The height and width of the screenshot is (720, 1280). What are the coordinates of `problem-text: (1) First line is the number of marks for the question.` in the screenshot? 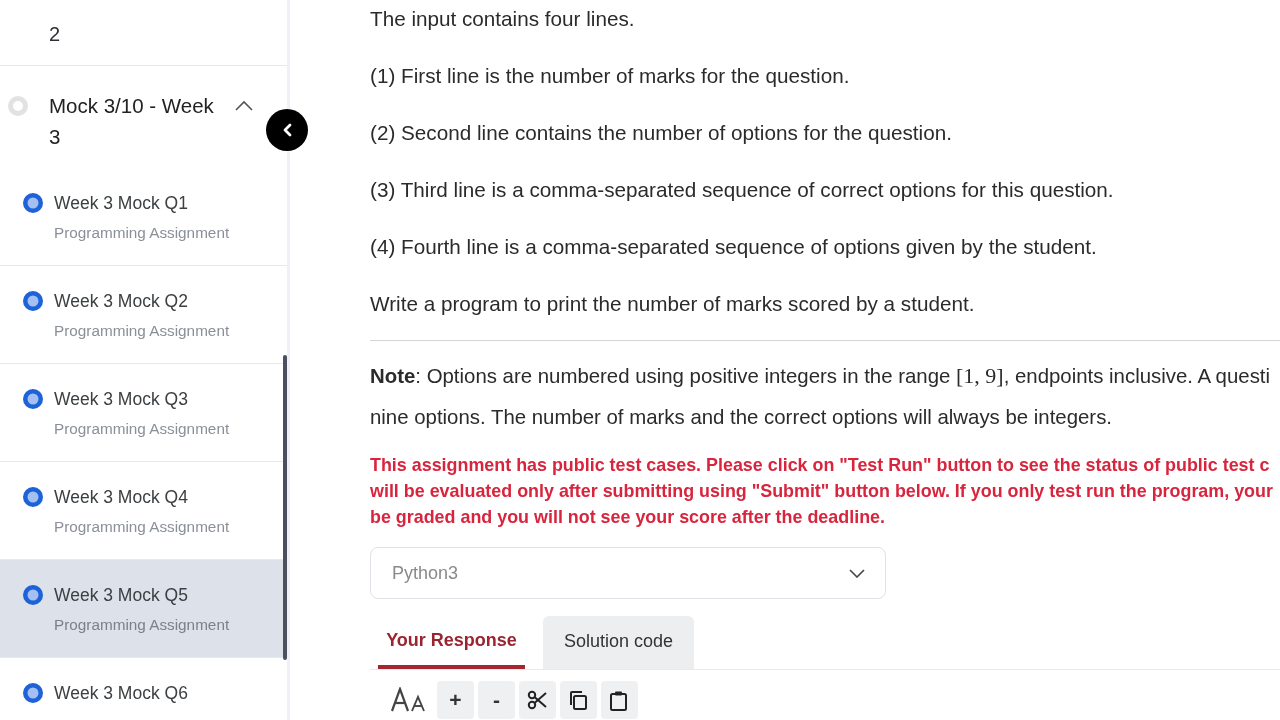 It's located at (610, 76).